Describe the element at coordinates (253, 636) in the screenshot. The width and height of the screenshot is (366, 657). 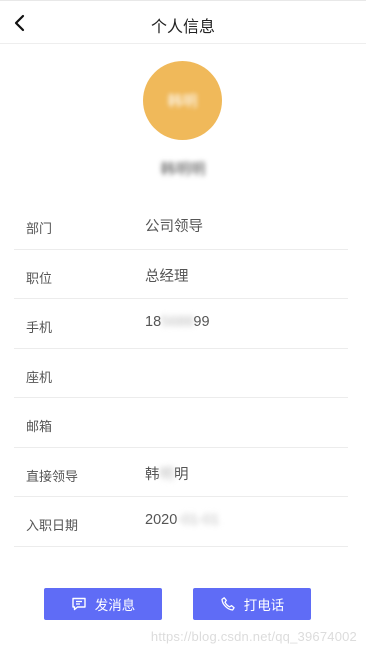
I see `watermark: https://blog.csdn.net/qq_39674002` at that location.